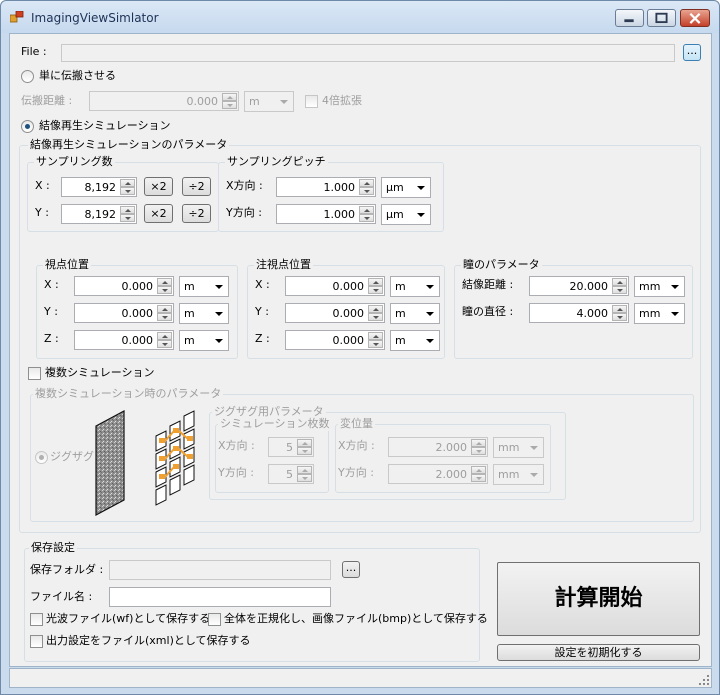  I want to click on sampling-pitch-group: サンプリングピッチ X方向 : 1.000 μm Y方向 : 1.000 μm, so click(331, 193).